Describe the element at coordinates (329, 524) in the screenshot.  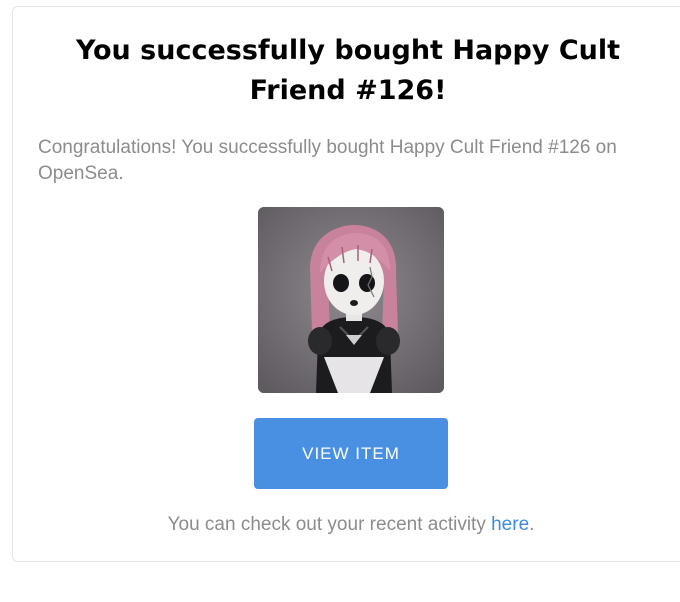
I see `footer-prefix: You can check out your recent activity` at that location.